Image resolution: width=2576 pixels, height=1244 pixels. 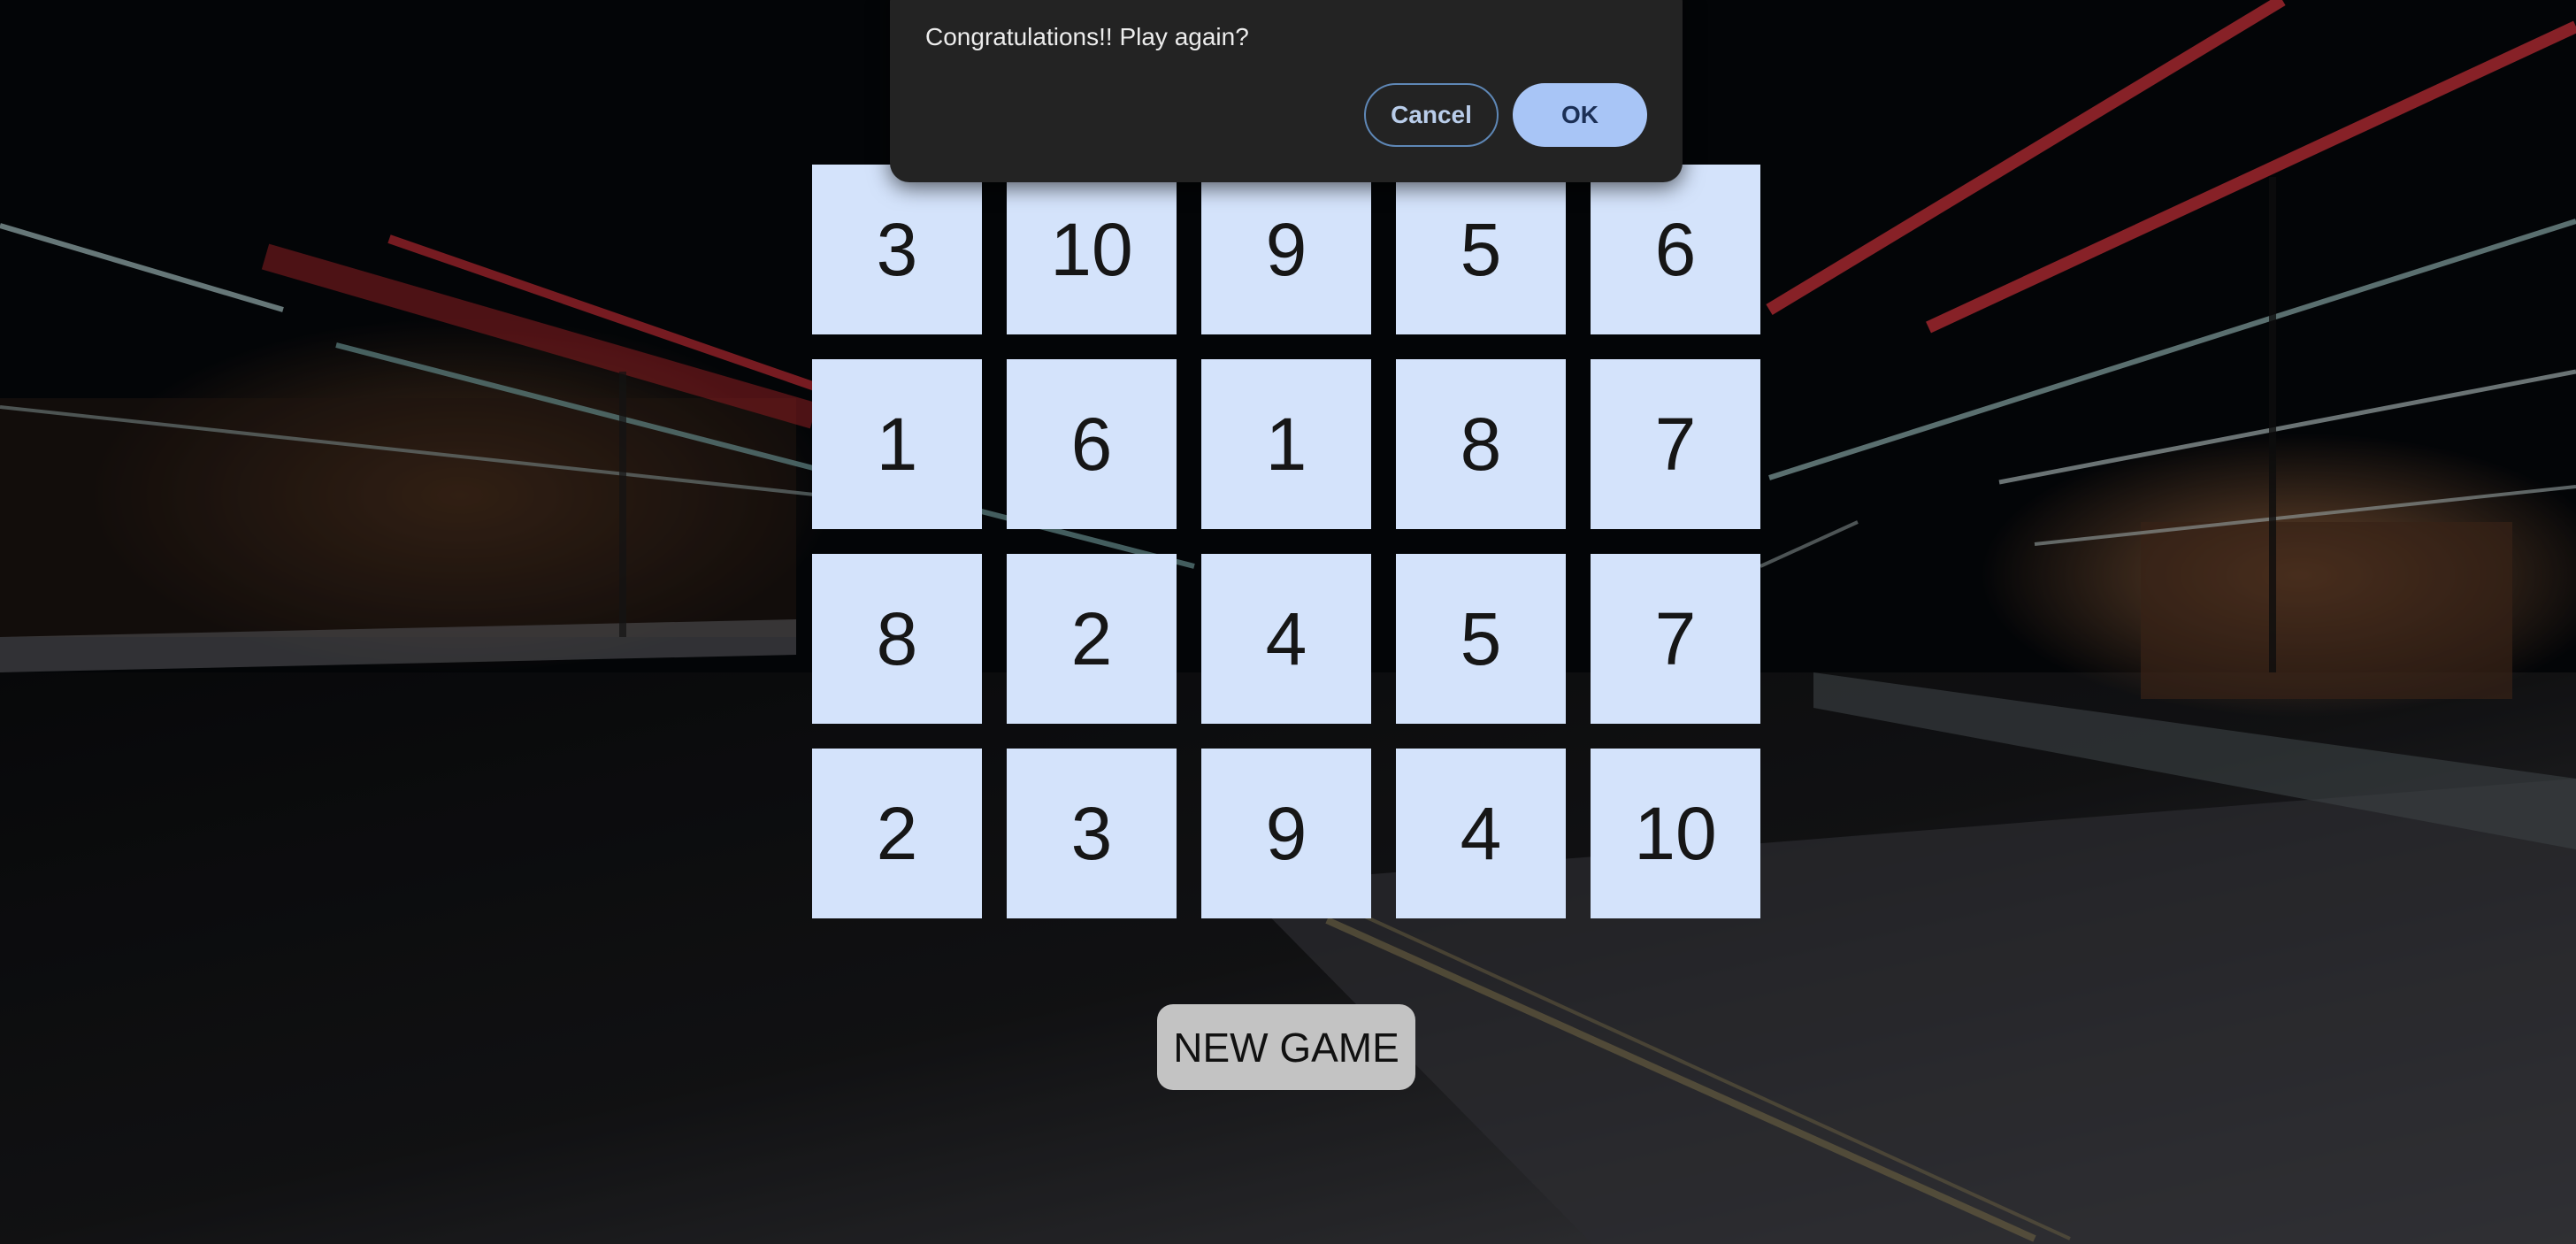 What do you see at coordinates (1286, 1047) in the screenshot?
I see `new-game-button: NEW GAME` at bounding box center [1286, 1047].